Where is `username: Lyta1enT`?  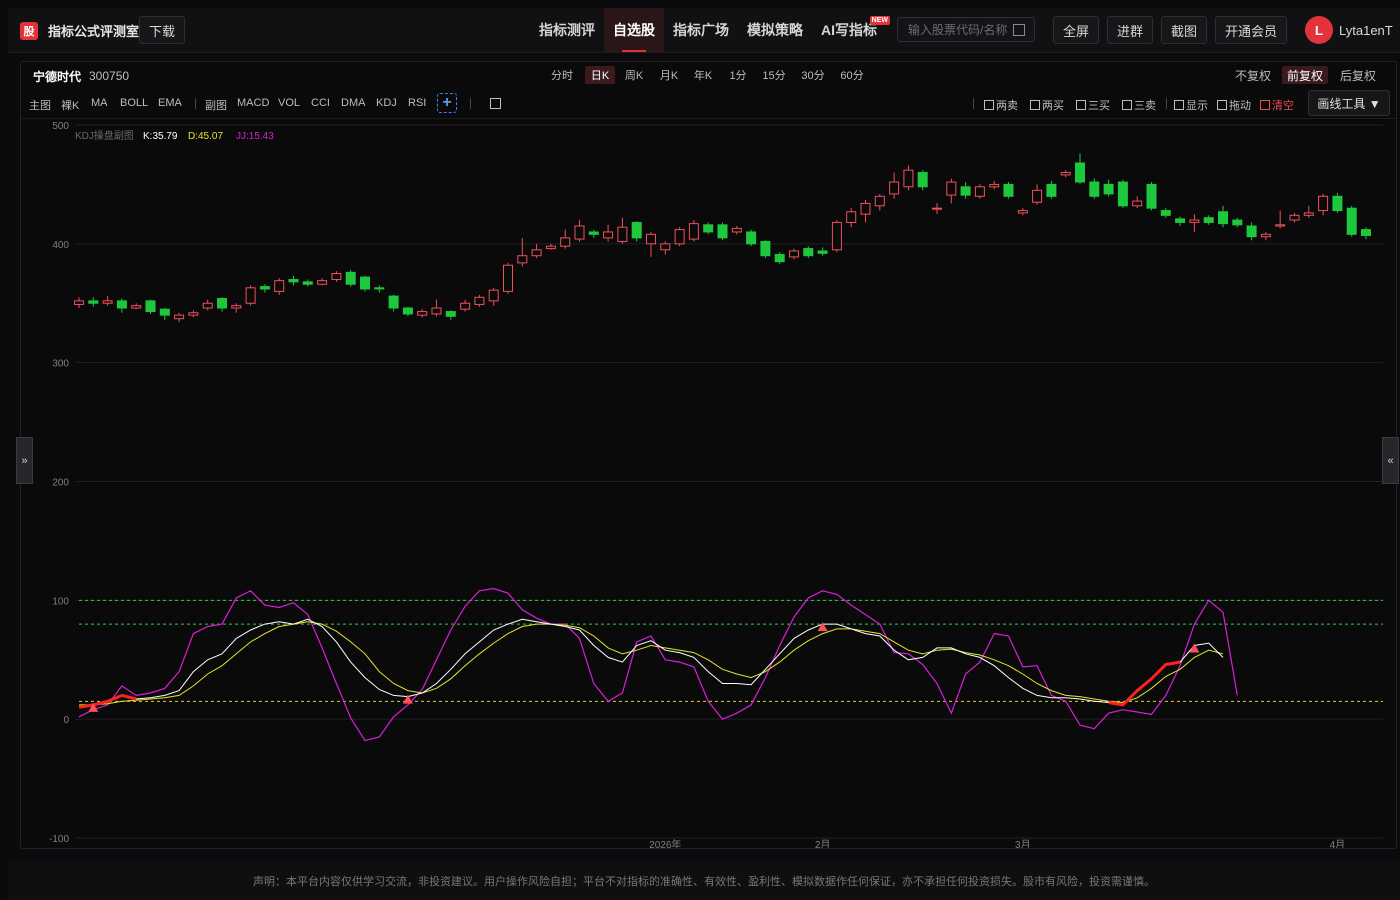
username: Lyta1enT is located at coordinates (1366, 30).